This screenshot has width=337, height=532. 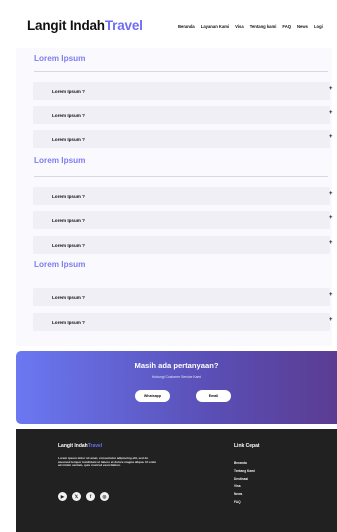 What do you see at coordinates (66, 25) in the screenshot?
I see `brand-main-text: Langit Indah` at bounding box center [66, 25].